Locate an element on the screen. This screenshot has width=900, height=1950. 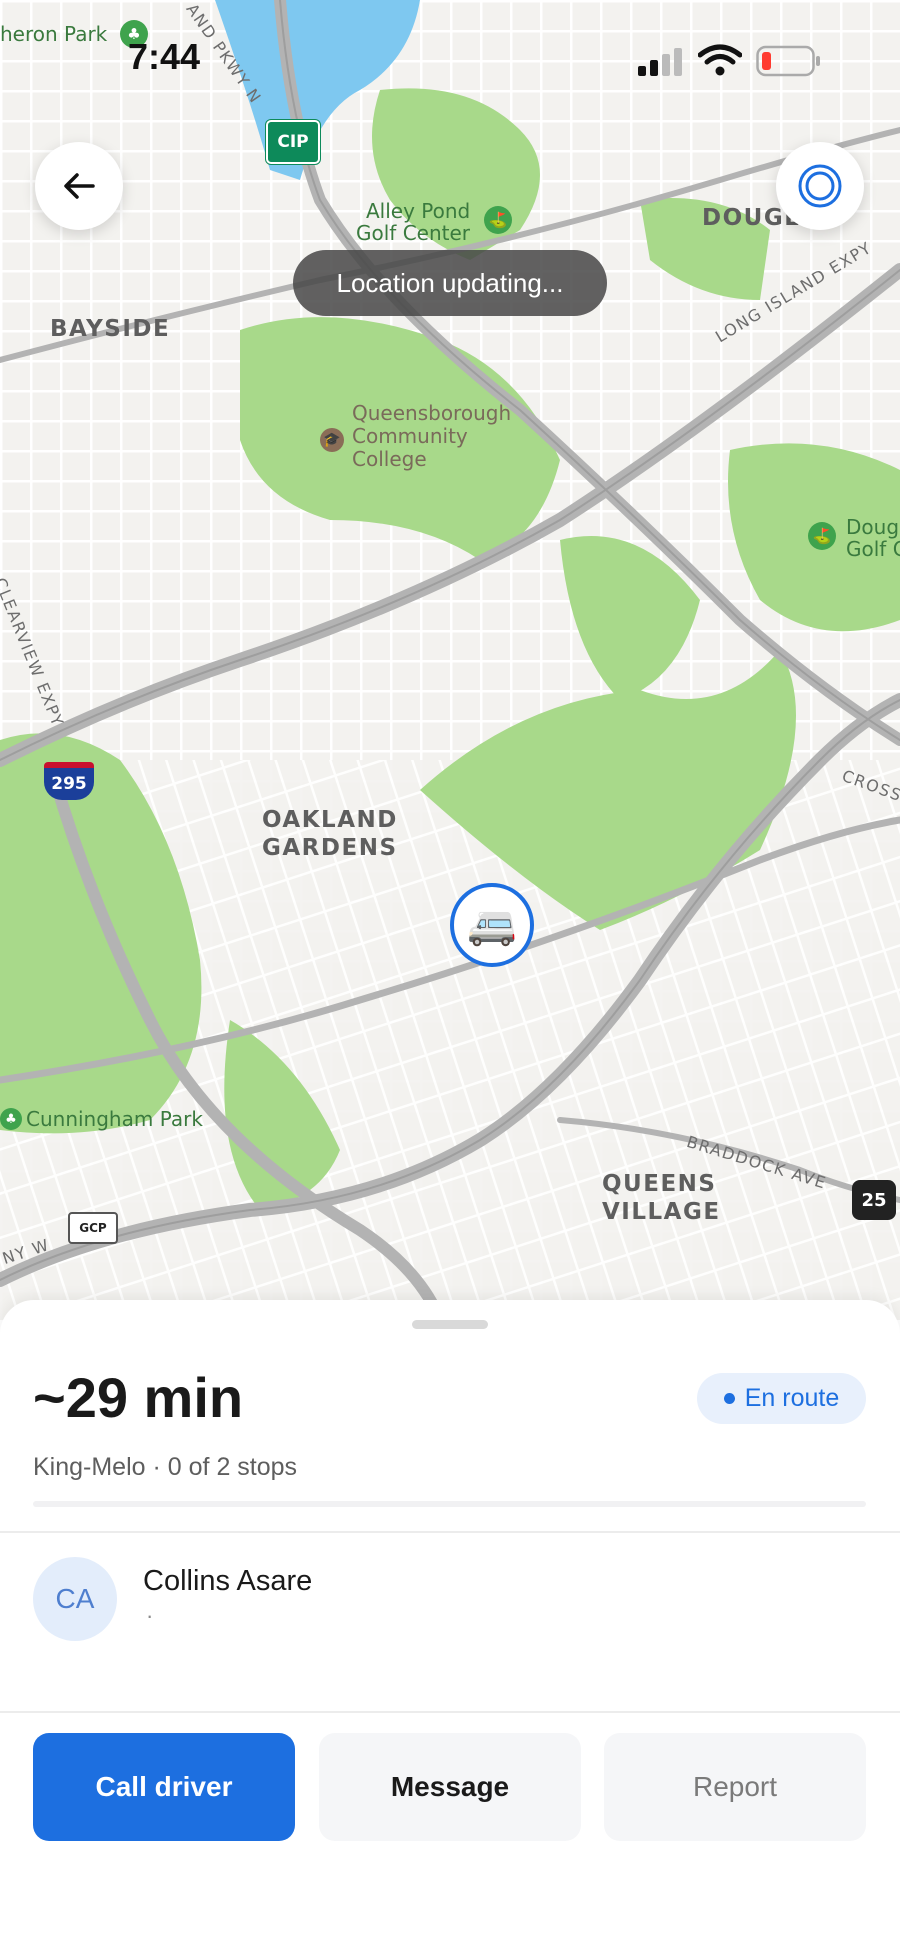
status-time: 7:44 is located at coordinates (164, 56).